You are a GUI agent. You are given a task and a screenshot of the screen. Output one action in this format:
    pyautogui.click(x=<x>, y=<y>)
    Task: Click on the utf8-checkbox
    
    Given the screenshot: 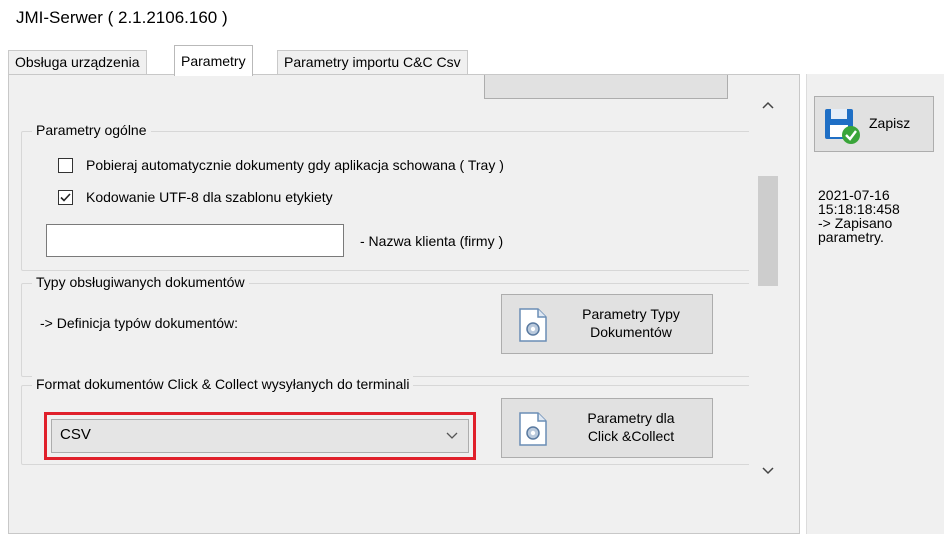 What is the action you would take?
    pyautogui.click(x=65, y=197)
    